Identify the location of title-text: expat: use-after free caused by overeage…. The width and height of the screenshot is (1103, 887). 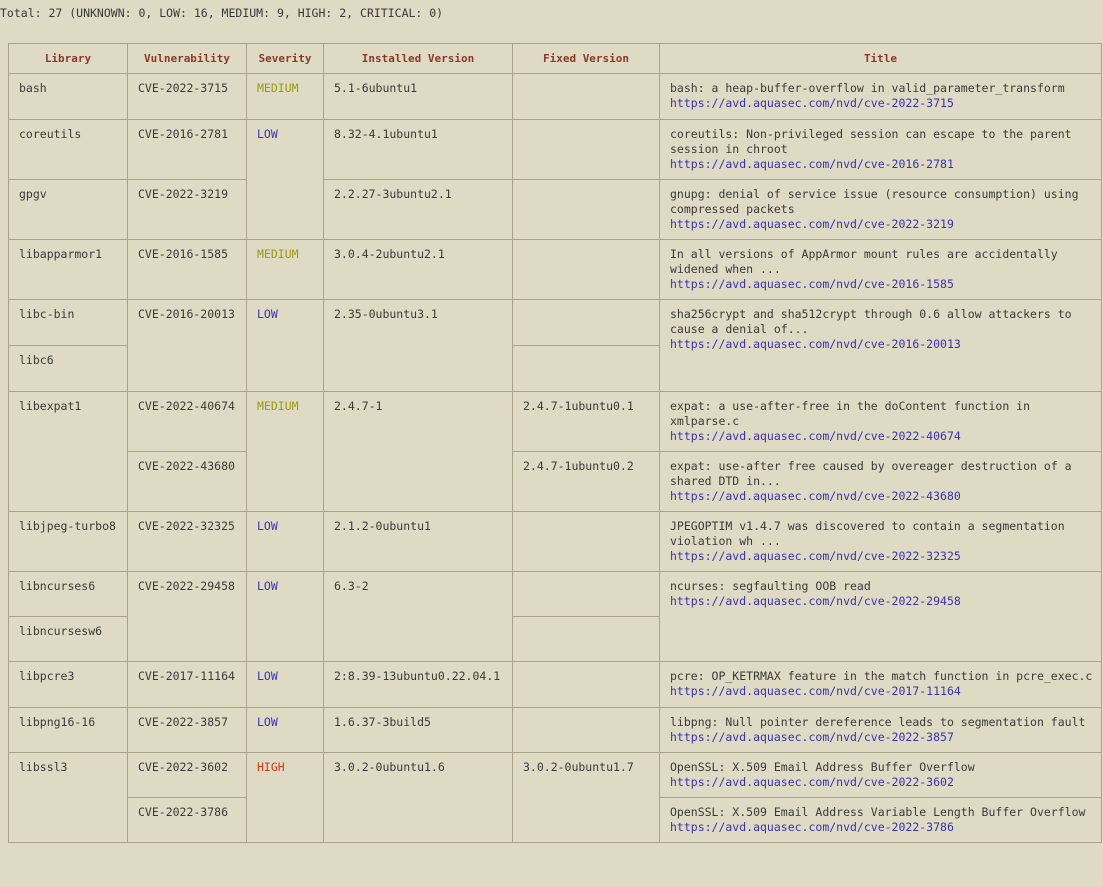
(871, 473).